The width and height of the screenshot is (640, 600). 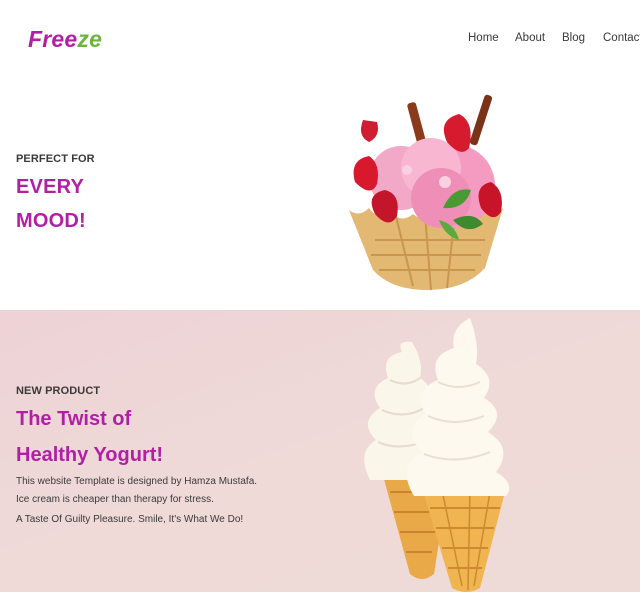 What do you see at coordinates (51, 221) in the screenshot?
I see `hero-title-line-2: MOOD!` at bounding box center [51, 221].